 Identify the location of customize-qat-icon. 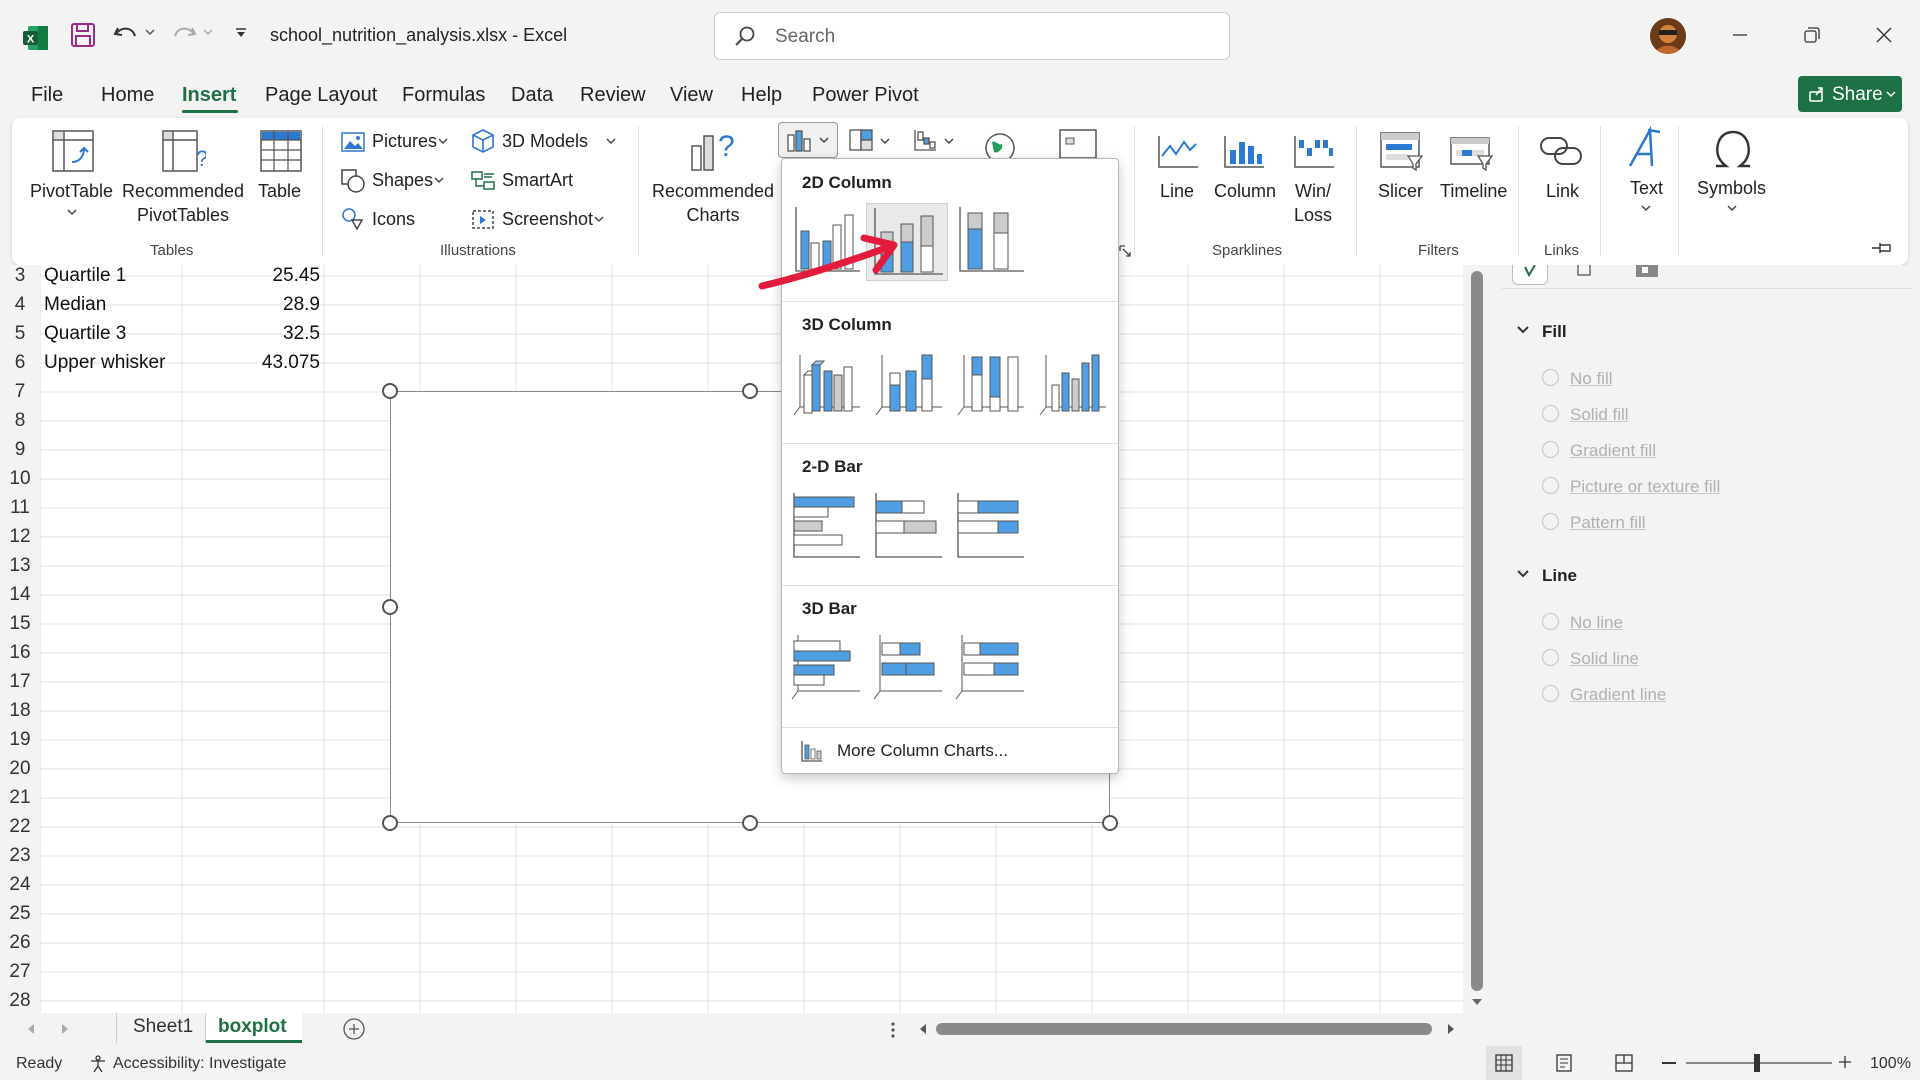
(241, 33).